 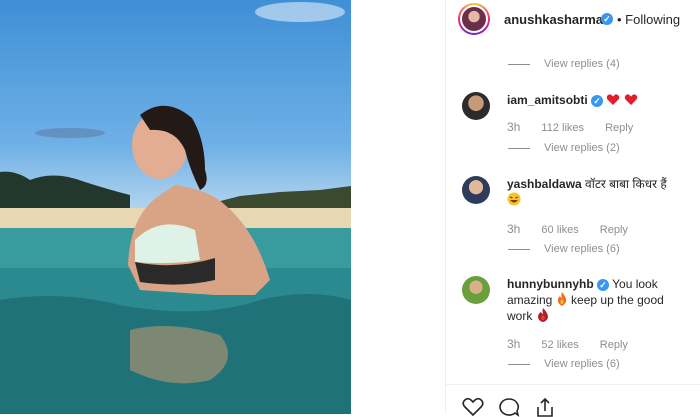 What do you see at coordinates (547, 100) in the screenshot?
I see `comment-username: iam_amitsobti` at bounding box center [547, 100].